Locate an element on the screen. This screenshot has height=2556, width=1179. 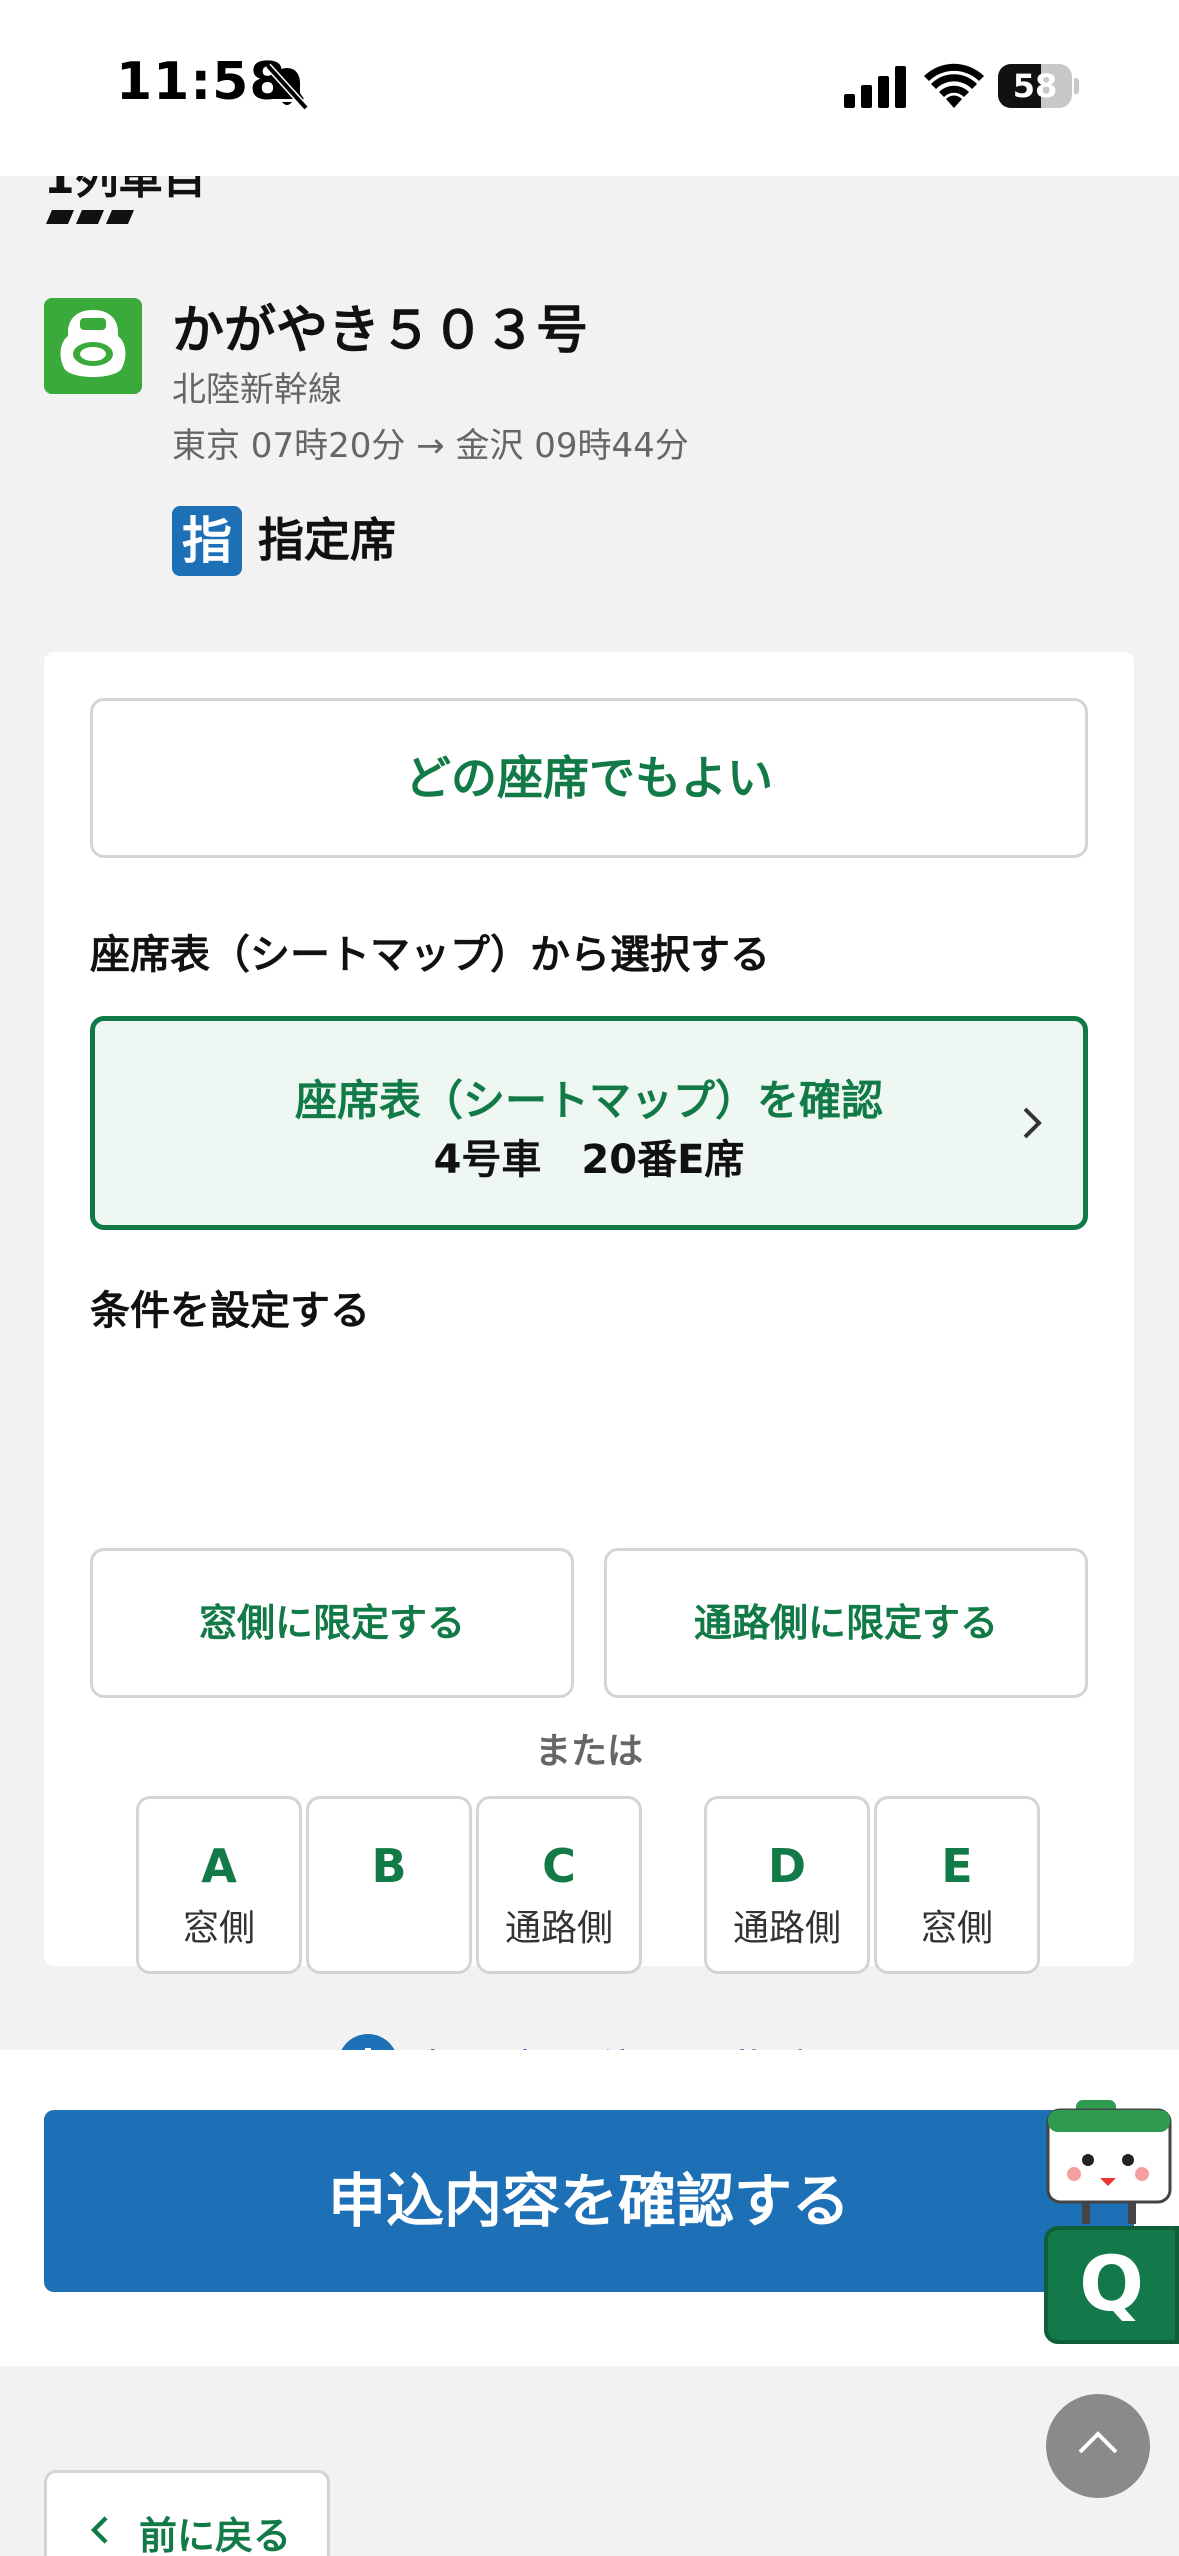
confirm-application-button: 申込内容を確認する is located at coordinates (589, 2201).